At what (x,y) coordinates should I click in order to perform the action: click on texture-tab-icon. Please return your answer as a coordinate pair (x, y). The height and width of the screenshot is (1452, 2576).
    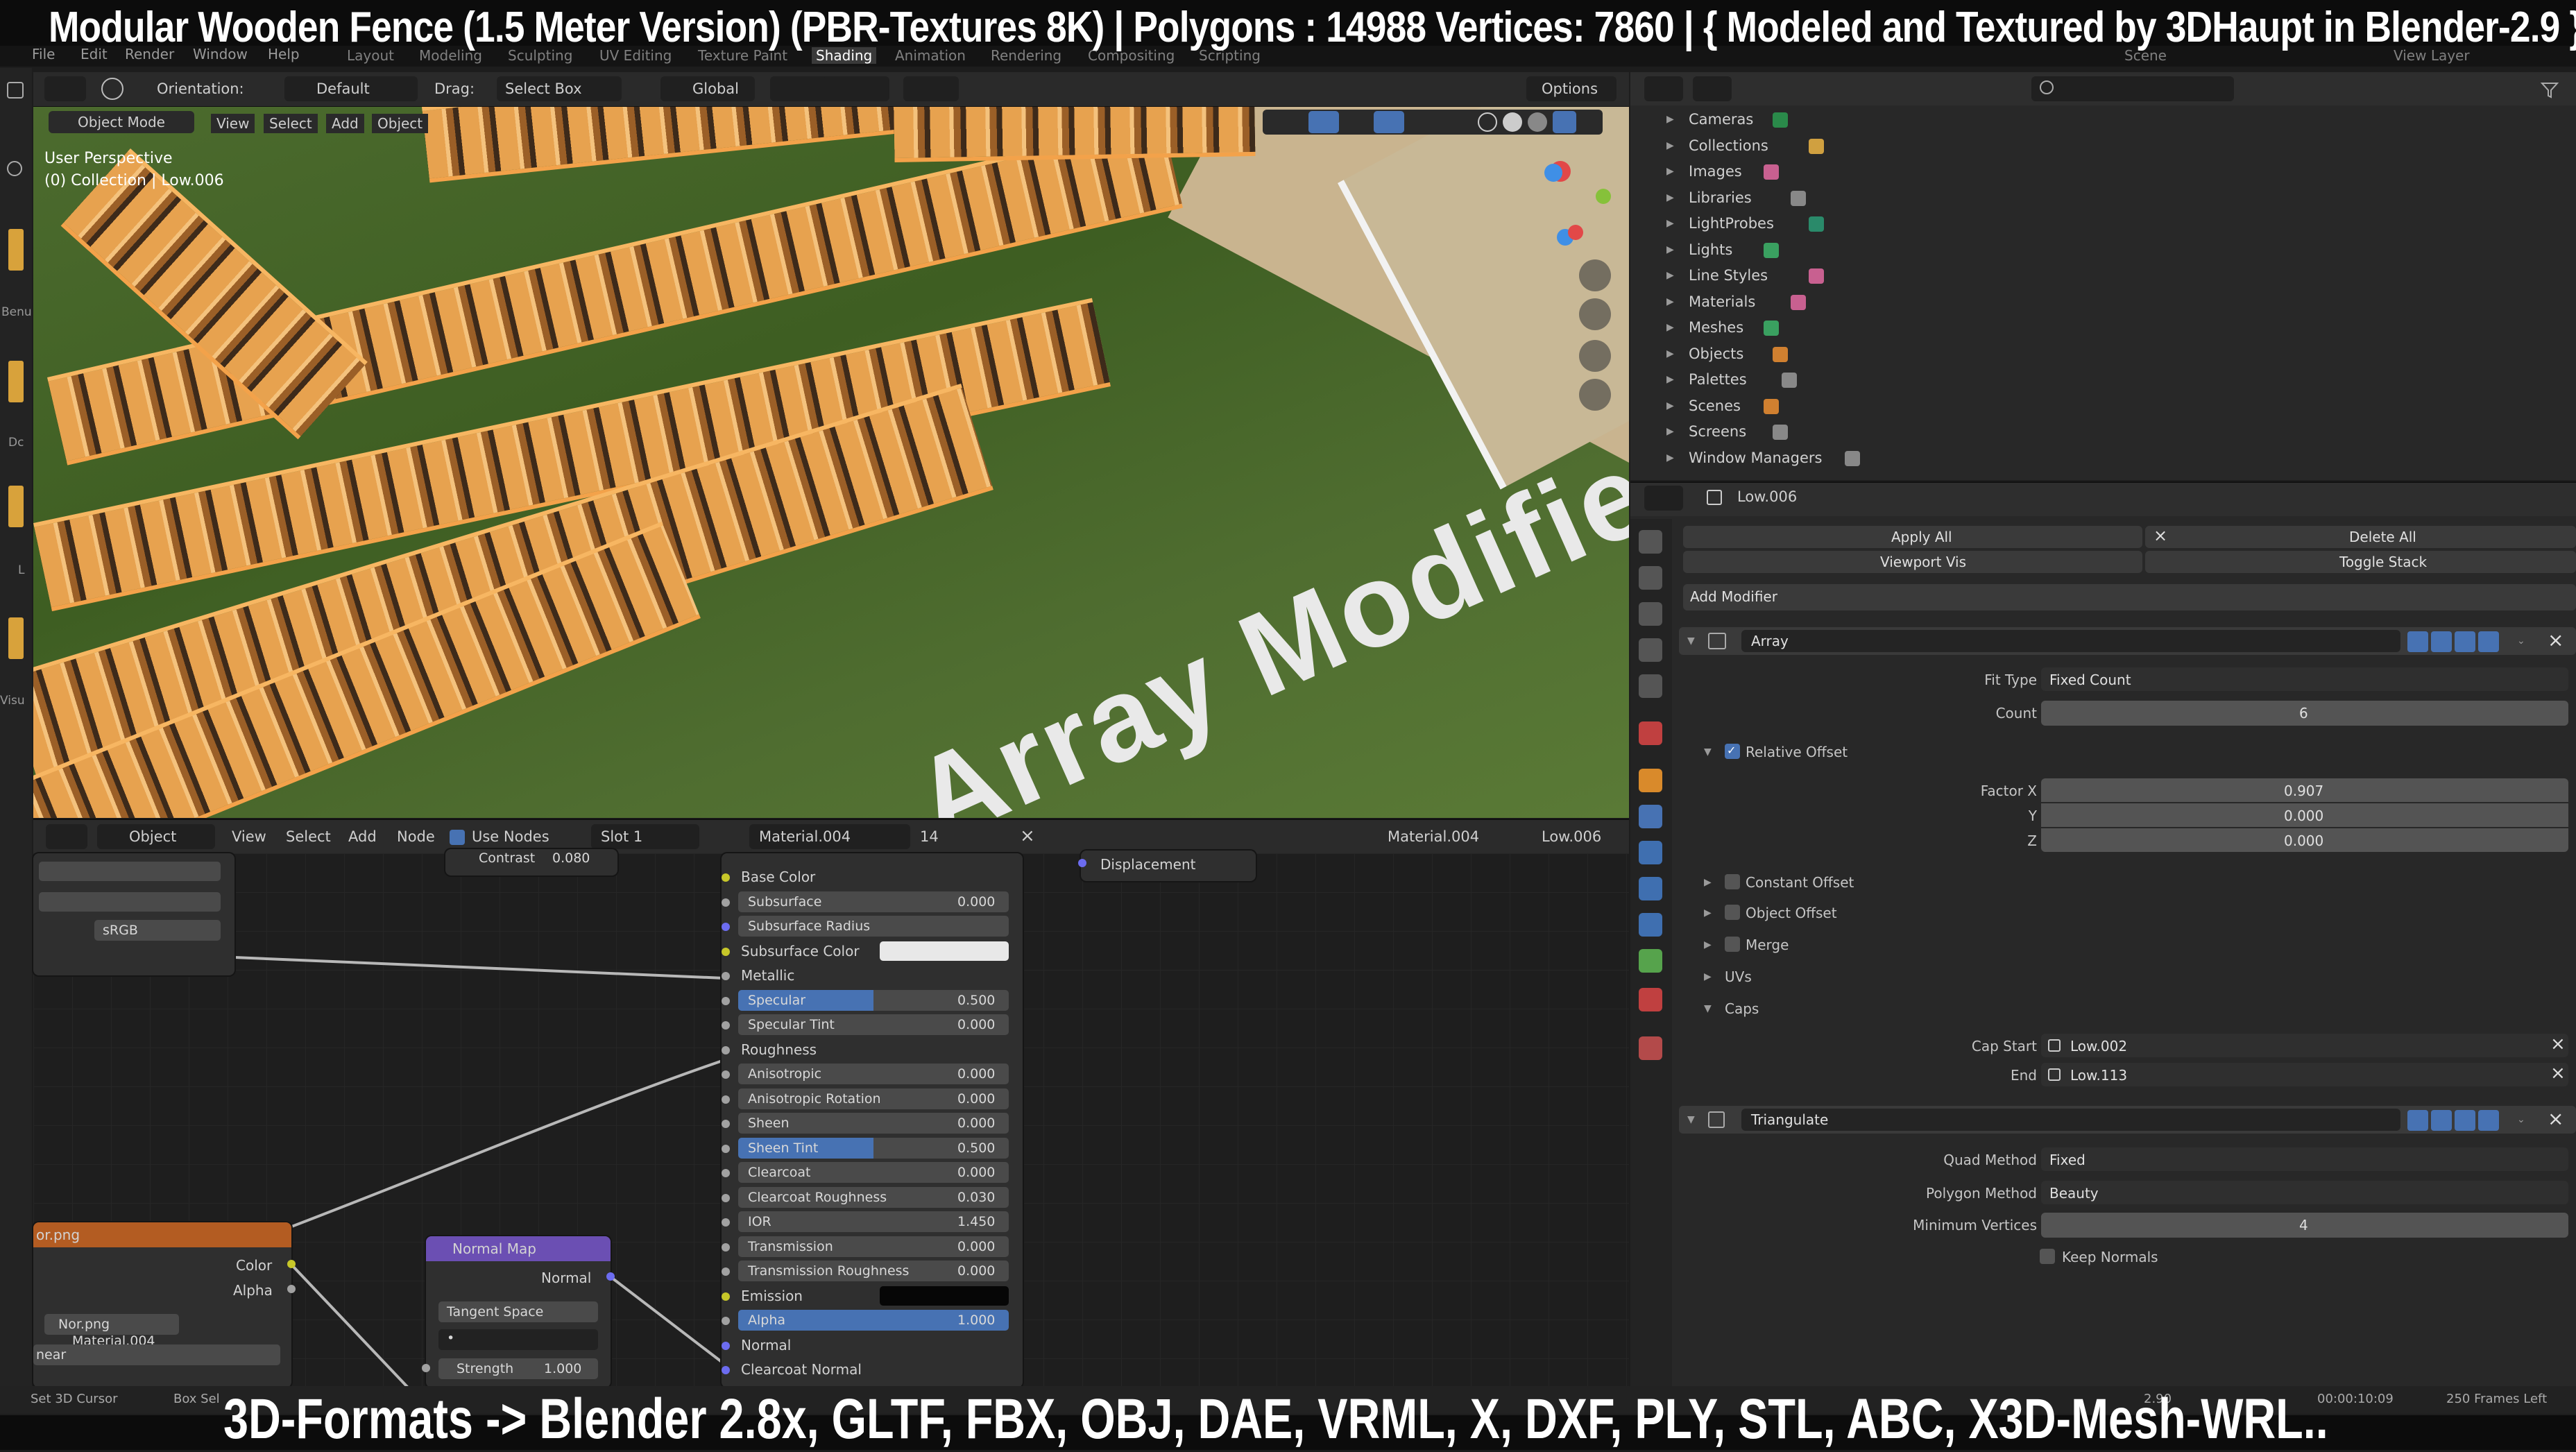
    Looking at the image, I should click on (1650, 1048).